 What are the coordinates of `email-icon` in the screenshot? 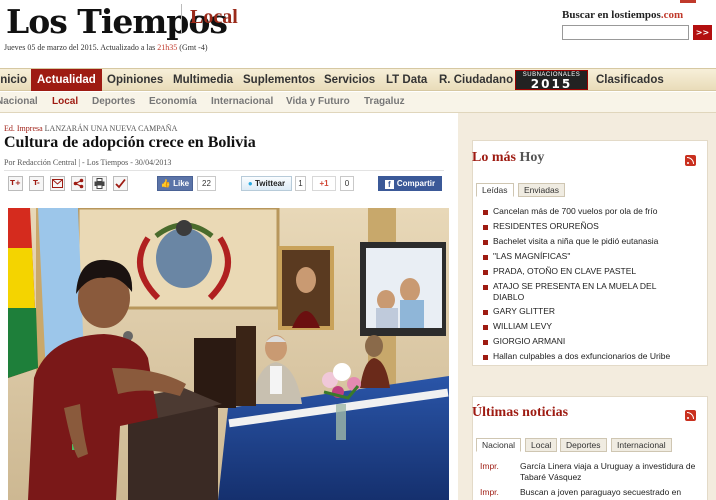 It's located at (57, 183).